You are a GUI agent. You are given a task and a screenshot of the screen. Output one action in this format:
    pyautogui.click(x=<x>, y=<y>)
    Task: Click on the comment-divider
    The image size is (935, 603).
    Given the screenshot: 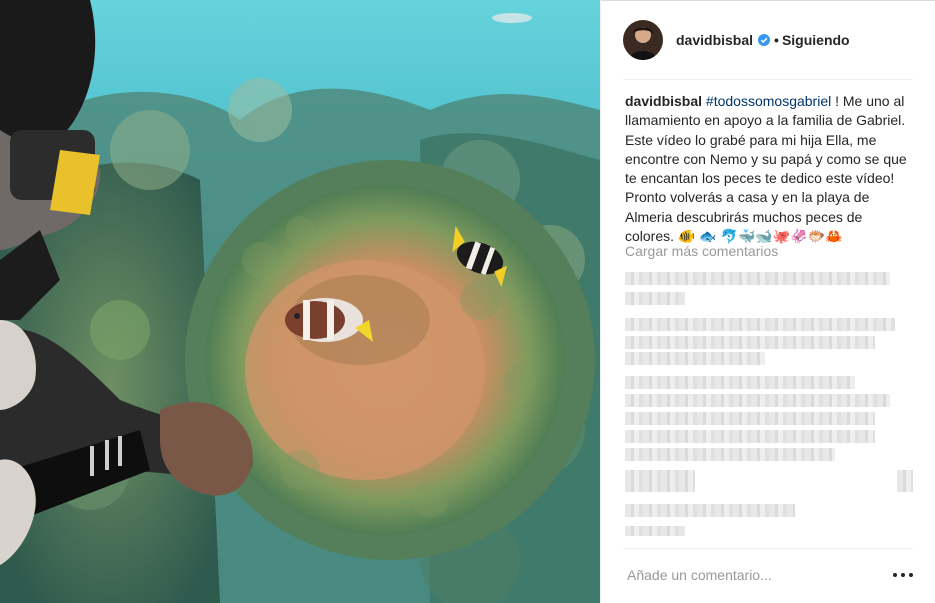 What is the action you would take?
    pyautogui.click(x=768, y=548)
    